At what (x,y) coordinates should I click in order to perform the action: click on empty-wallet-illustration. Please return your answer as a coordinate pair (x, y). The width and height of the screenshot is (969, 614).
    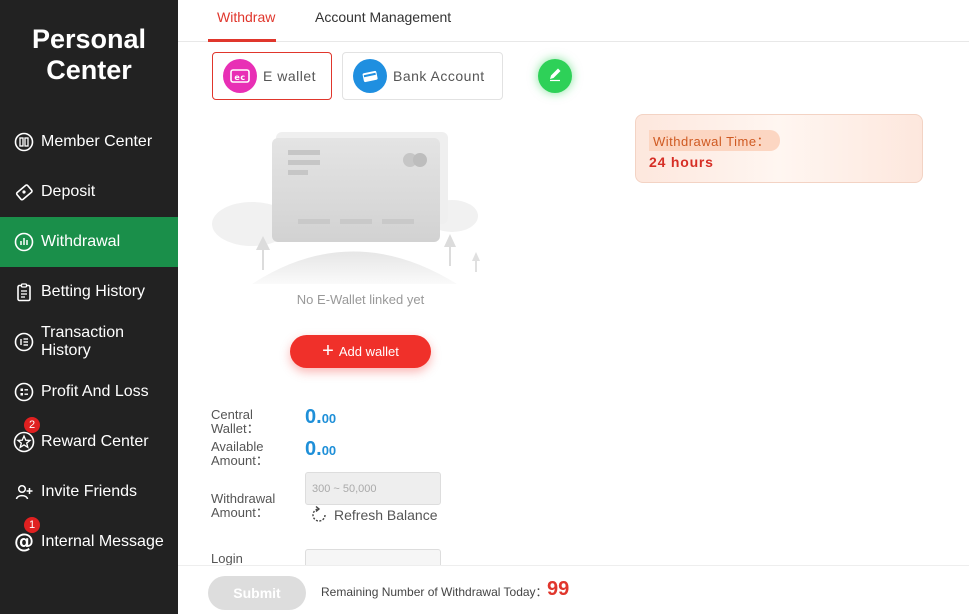
    Looking at the image, I should click on (348, 209).